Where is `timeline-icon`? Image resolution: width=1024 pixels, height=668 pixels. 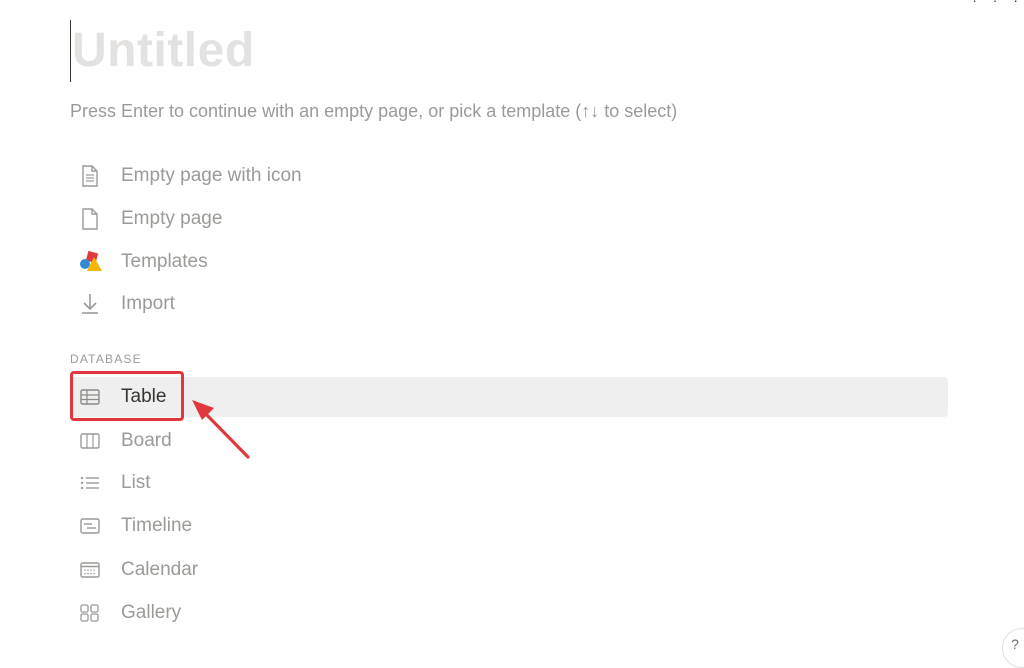 timeline-icon is located at coordinates (90, 526).